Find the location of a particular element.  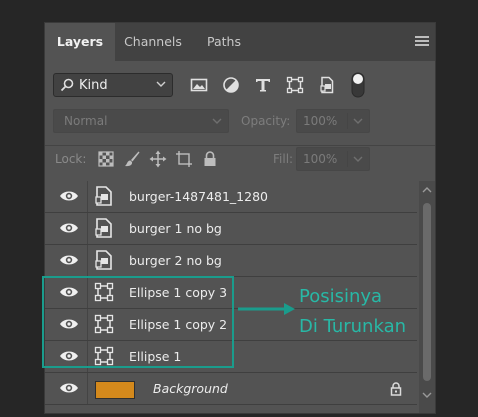

background-thumbnail is located at coordinates (115, 390).